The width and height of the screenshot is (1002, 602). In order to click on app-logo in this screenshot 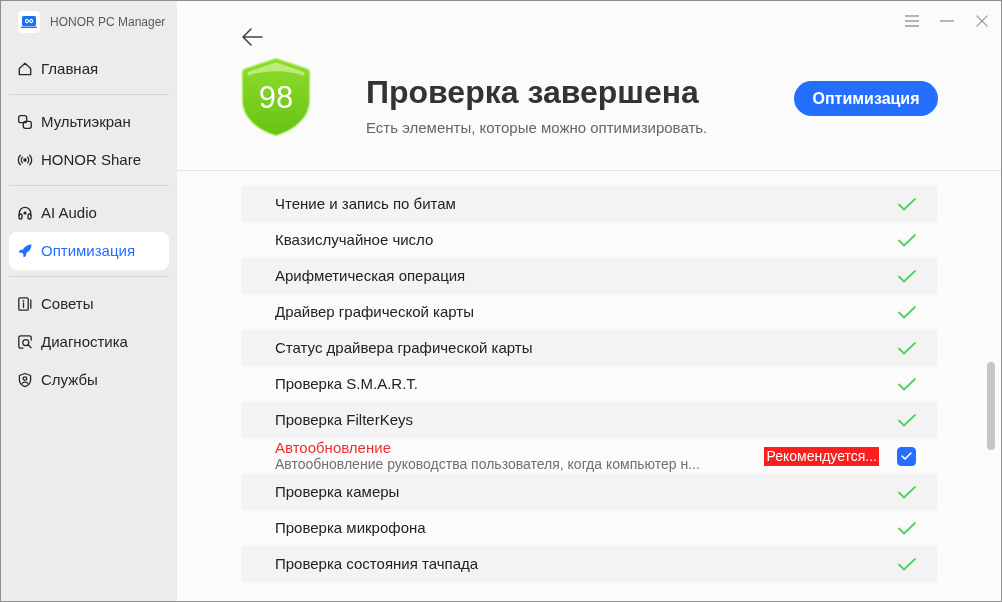, I will do `click(29, 22)`.